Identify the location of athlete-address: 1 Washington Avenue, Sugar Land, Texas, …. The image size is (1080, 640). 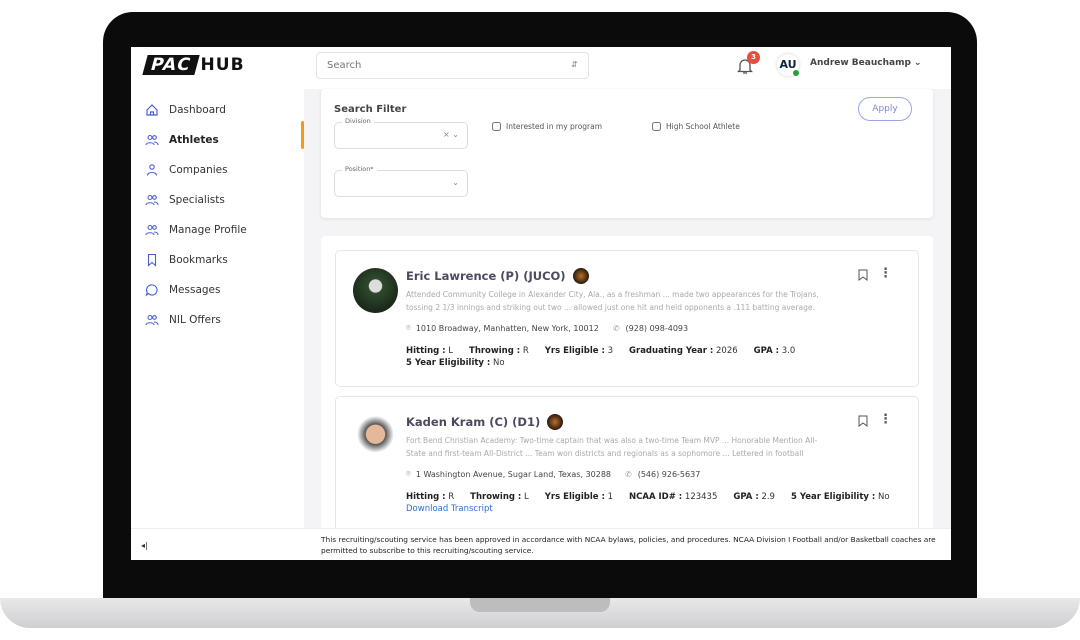
(513, 474).